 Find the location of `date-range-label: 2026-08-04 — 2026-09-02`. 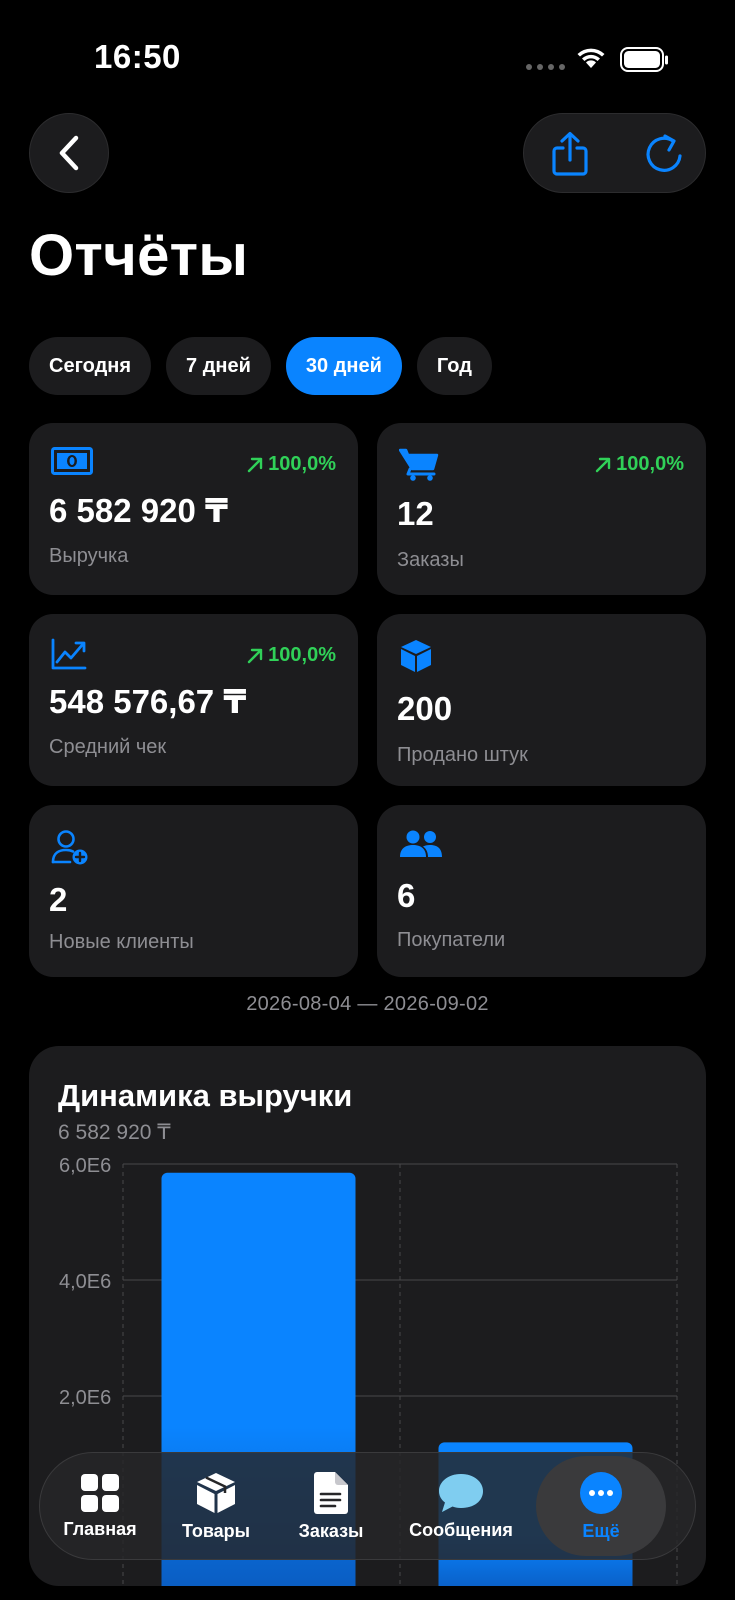

date-range-label: 2026-08-04 — 2026-09-02 is located at coordinates (367, 1004).